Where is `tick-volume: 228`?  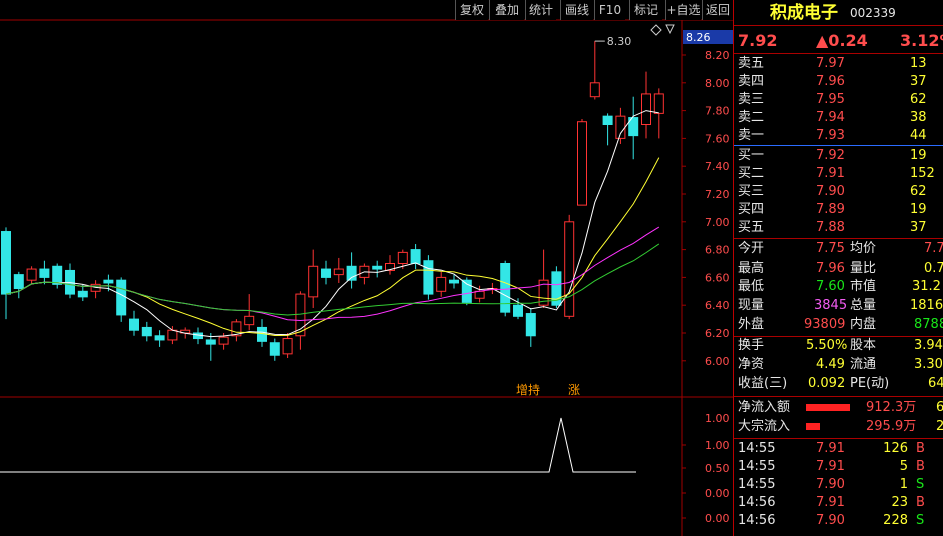 tick-volume: 228 is located at coordinates (895, 520).